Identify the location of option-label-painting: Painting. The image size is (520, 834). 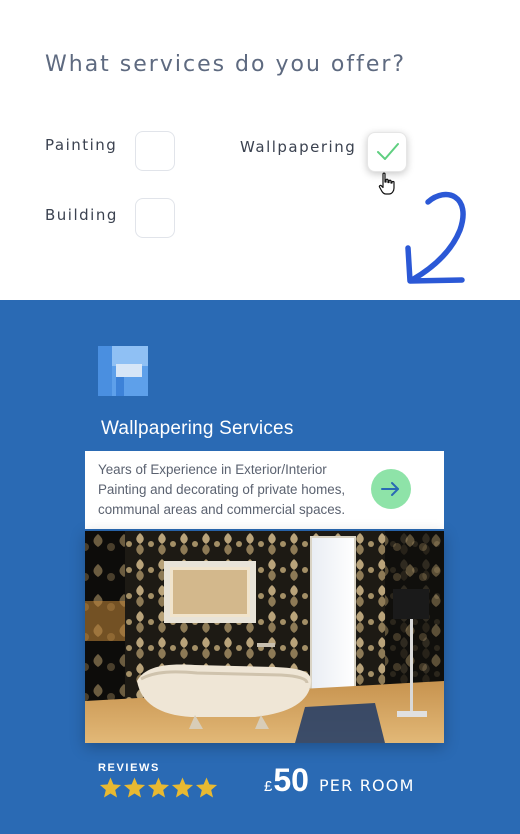
(81, 145).